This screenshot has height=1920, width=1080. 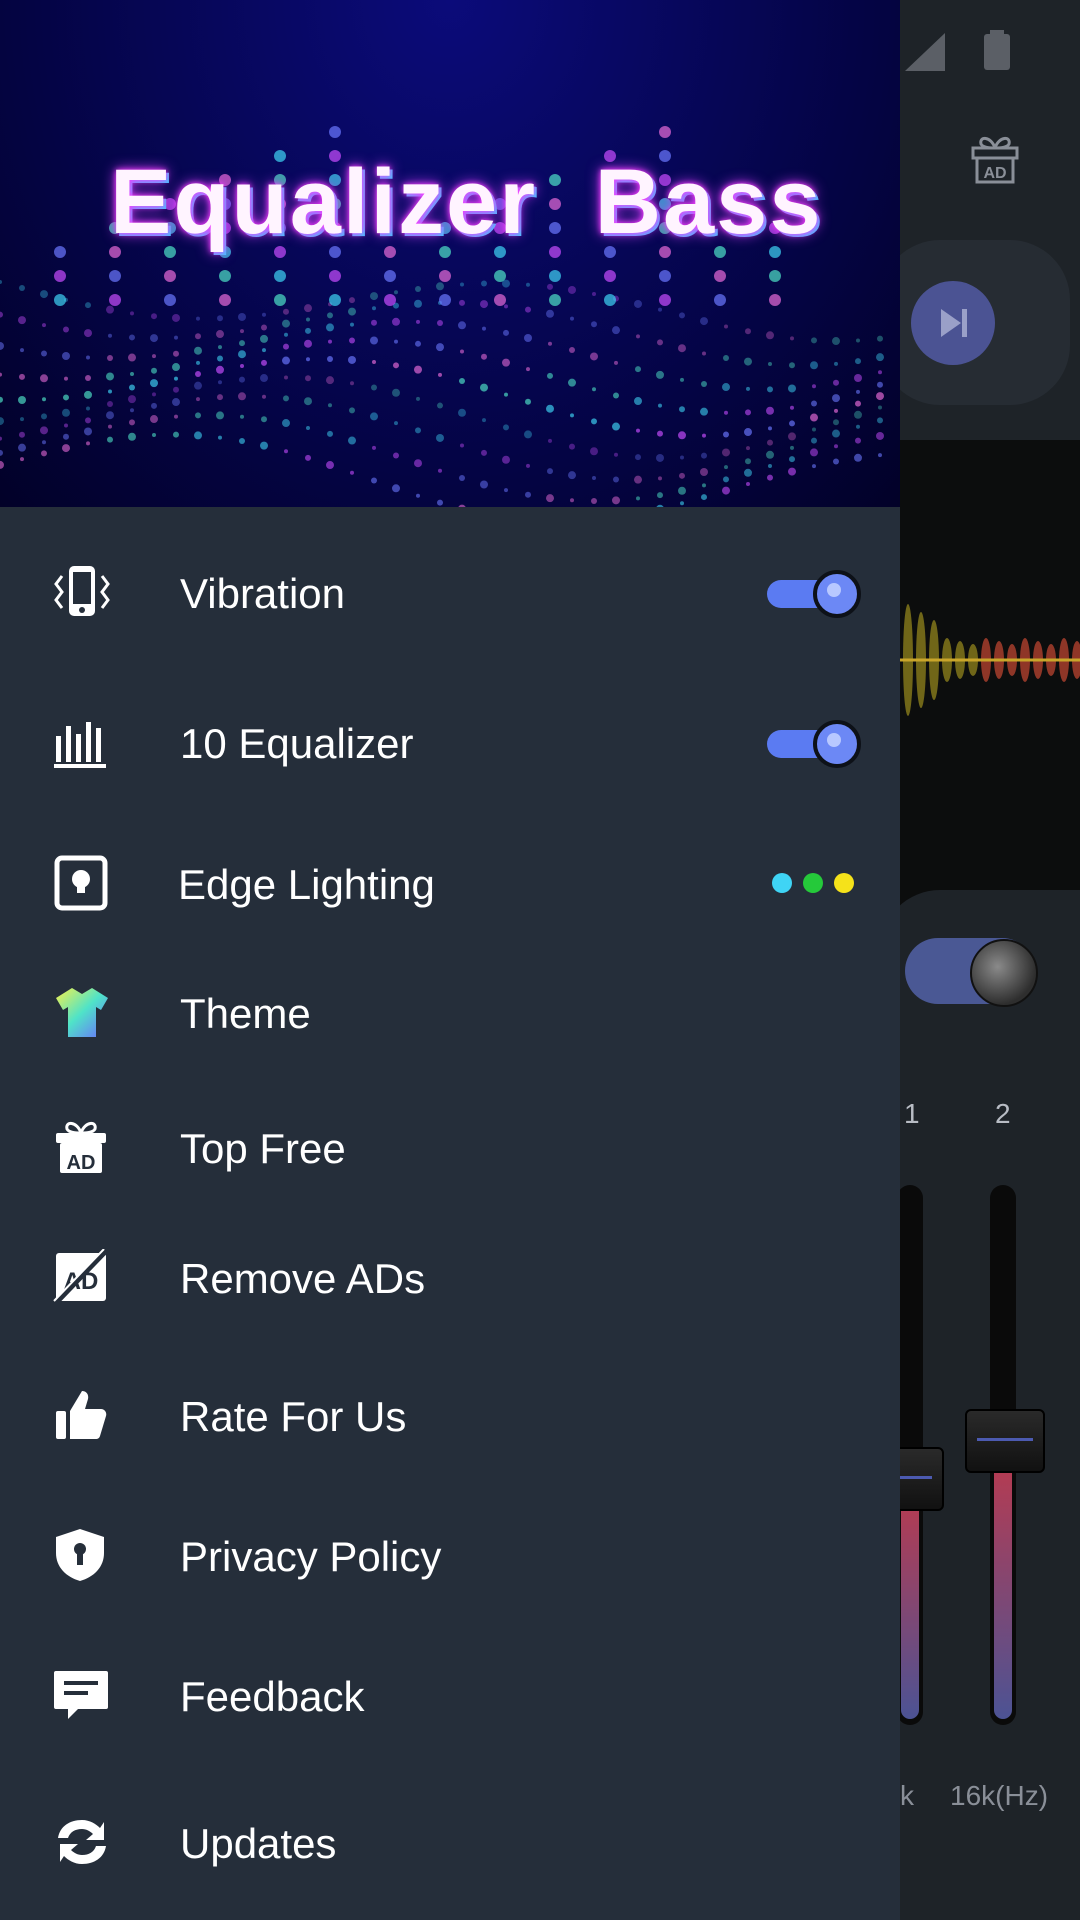 What do you see at coordinates (813, 744) in the screenshot?
I see `equalizer-10-switch` at bounding box center [813, 744].